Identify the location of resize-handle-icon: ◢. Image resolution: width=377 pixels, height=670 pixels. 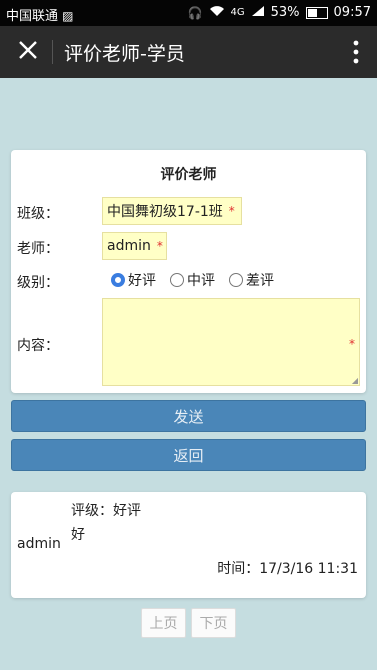
(355, 380).